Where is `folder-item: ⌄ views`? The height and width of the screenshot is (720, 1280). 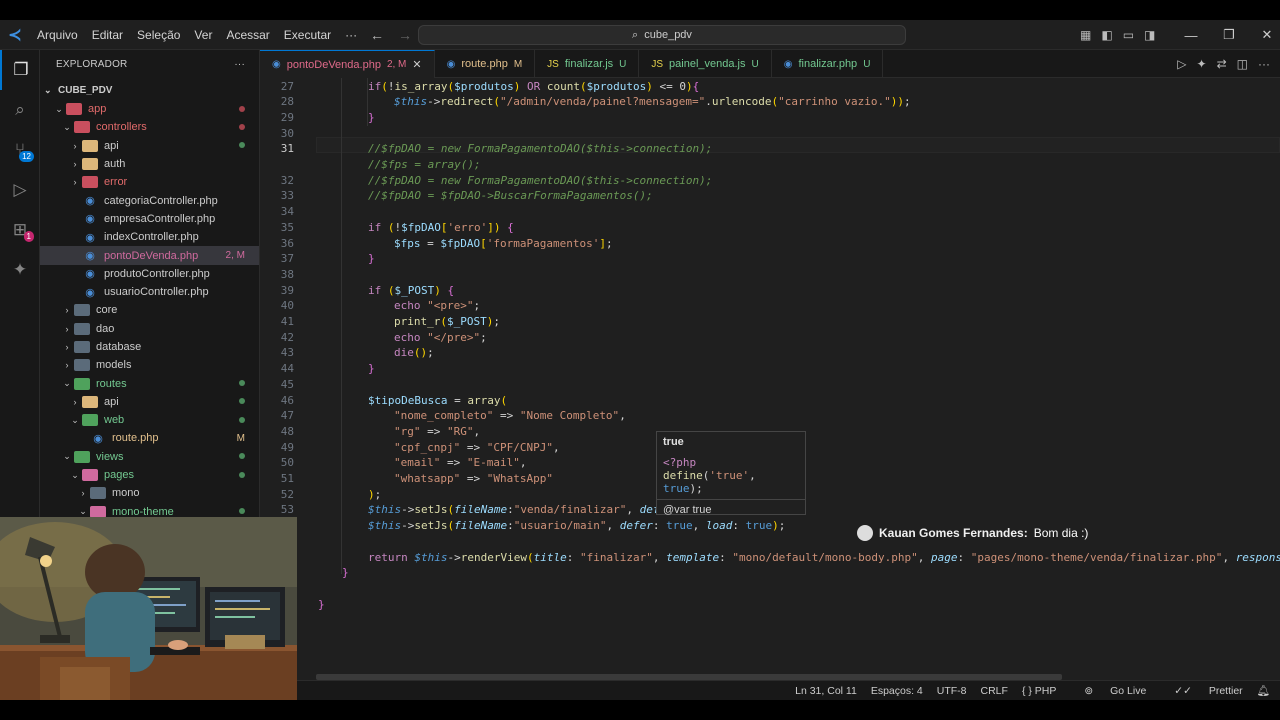
folder-item: ⌄ views is located at coordinates (149, 457).